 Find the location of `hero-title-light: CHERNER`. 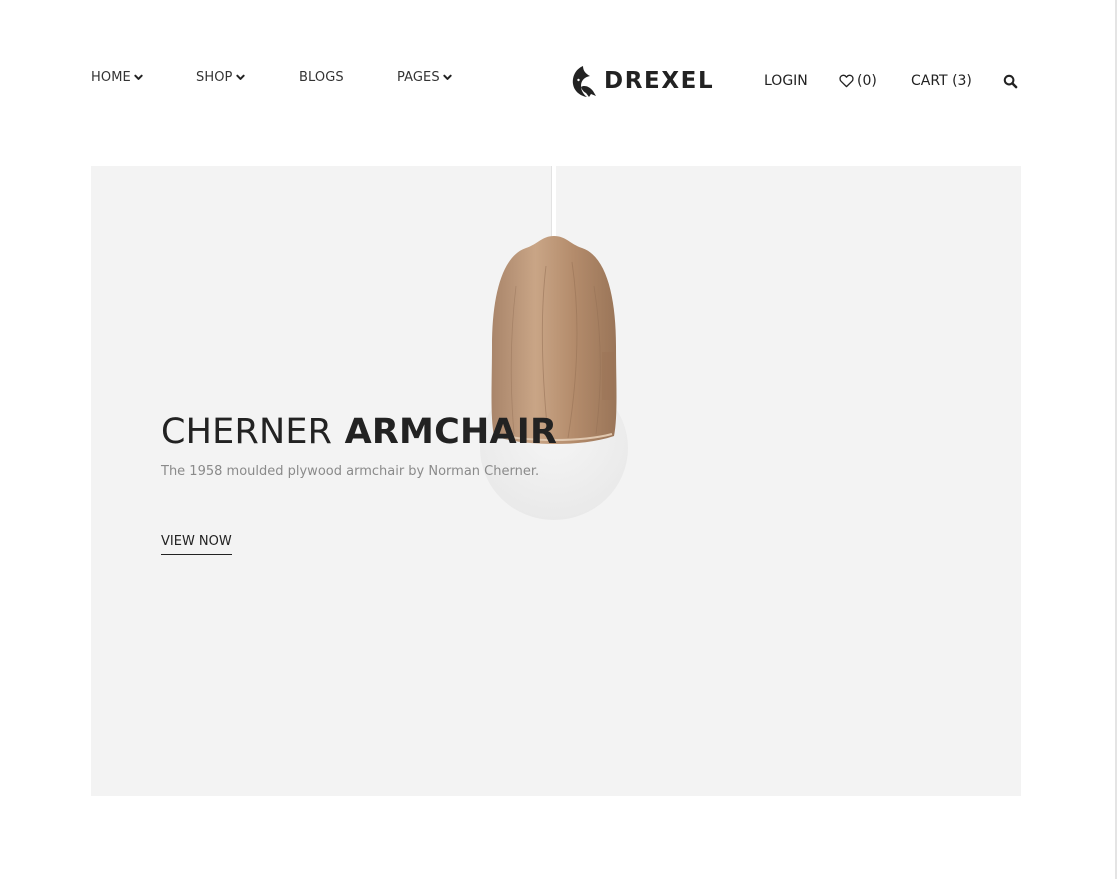

hero-title-light: CHERNER is located at coordinates (247, 432).